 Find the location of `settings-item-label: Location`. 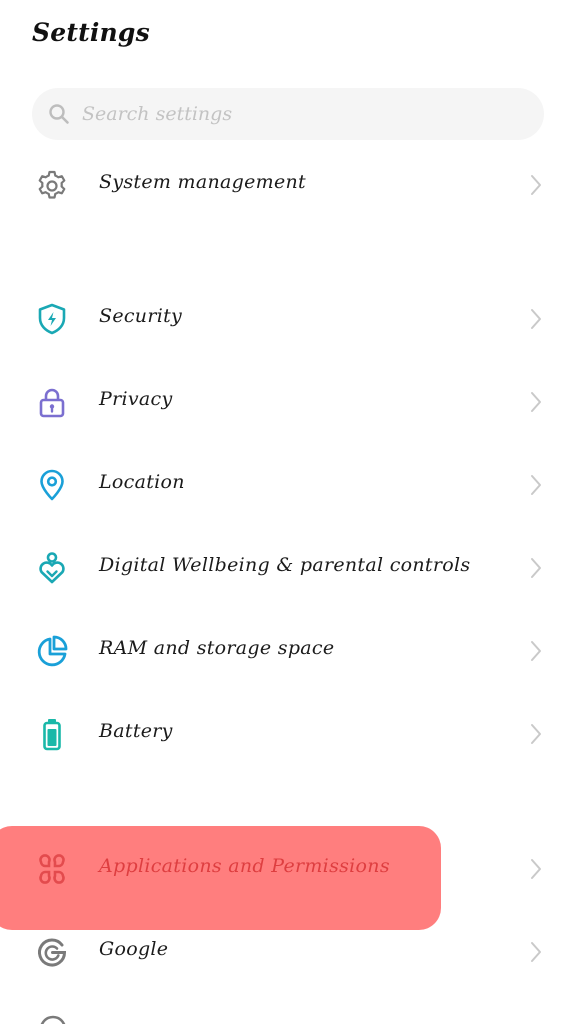

settings-item-label: Location is located at coordinates (142, 482).